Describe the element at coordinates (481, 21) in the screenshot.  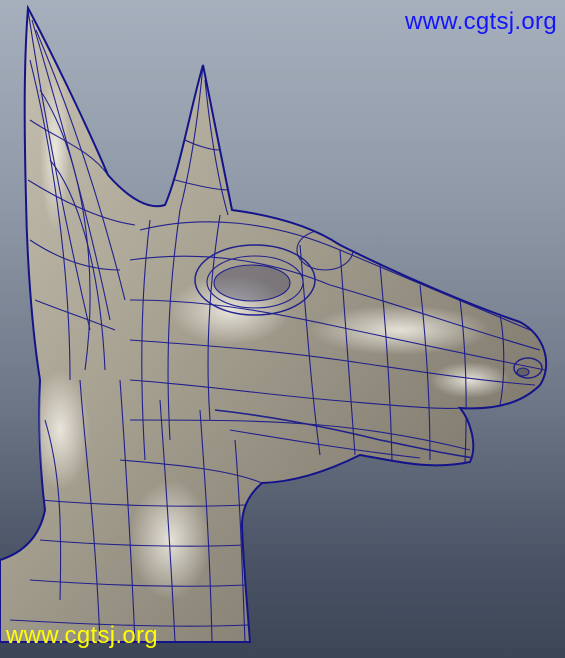
I see `watermark-top: www.cgtsj.org` at that location.